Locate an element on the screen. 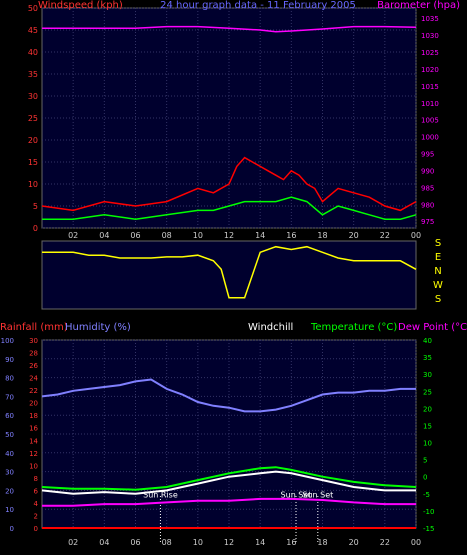  panel1-right-tick: 1015 is located at coordinates (430, 87).